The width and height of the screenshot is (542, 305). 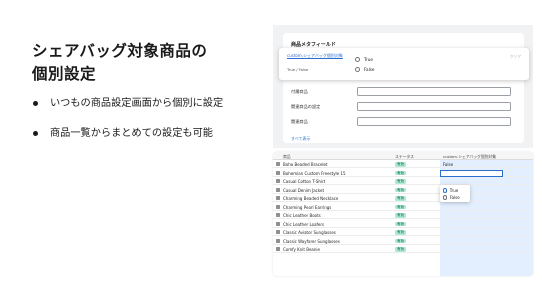 What do you see at coordinates (299, 91) in the screenshot?
I see `field-label: 付属商品` at bounding box center [299, 91].